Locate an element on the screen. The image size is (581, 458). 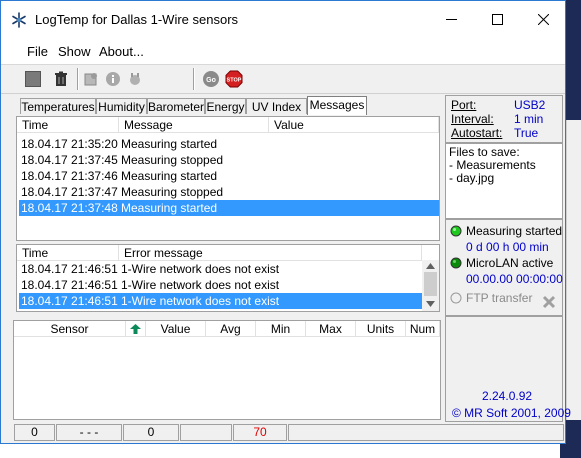
autostart-label: Autostart: is located at coordinates (477, 133).